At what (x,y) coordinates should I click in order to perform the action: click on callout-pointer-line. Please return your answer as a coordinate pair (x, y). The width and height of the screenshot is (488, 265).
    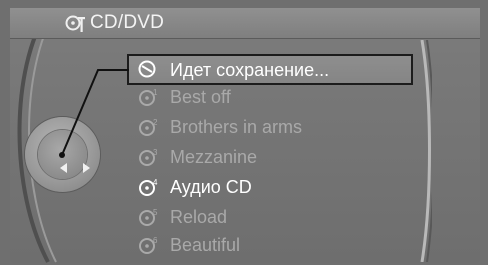
    Looking at the image, I should click on (94, 113).